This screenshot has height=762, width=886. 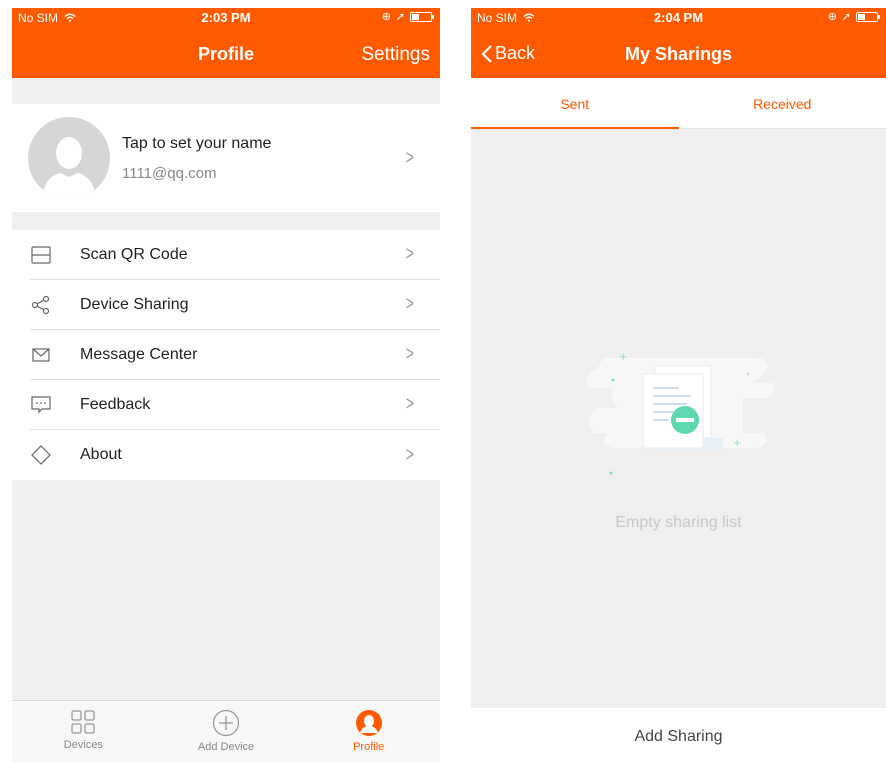 What do you see at coordinates (369, 747) in the screenshot?
I see `tab-label: Profile` at bounding box center [369, 747].